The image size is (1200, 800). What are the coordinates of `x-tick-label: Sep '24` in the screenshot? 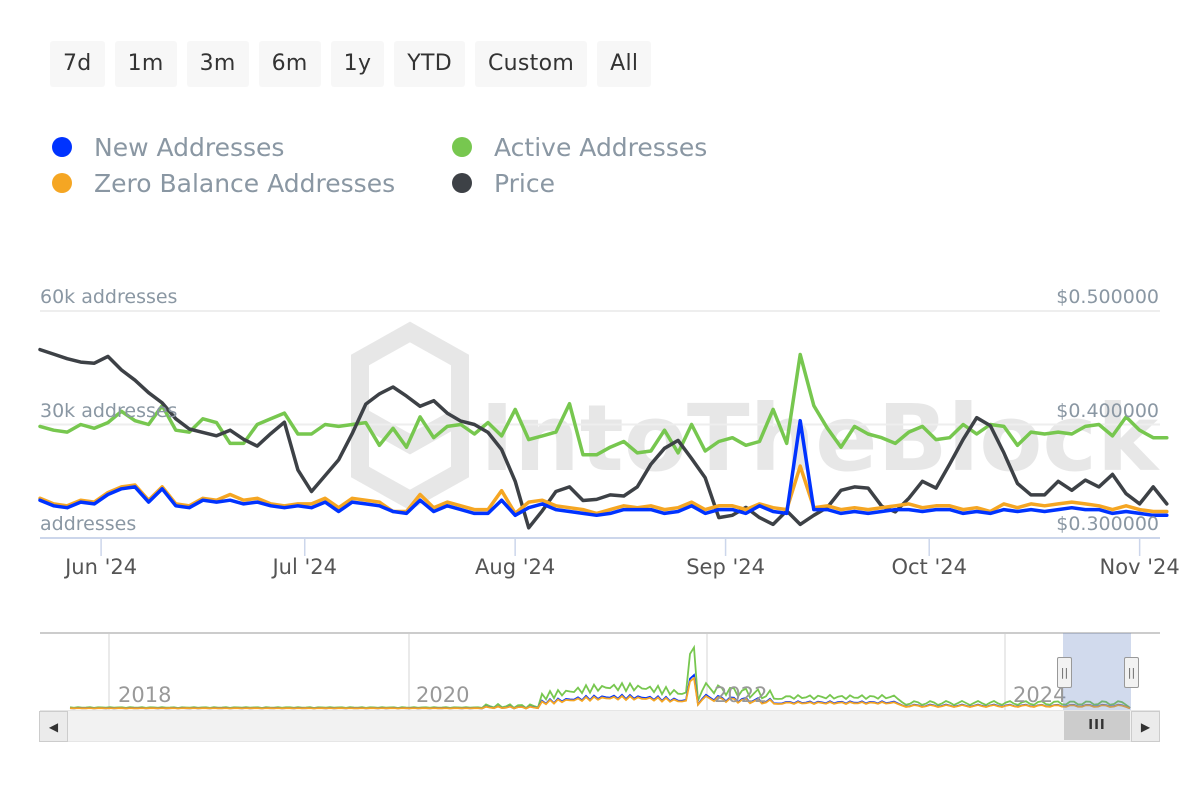 It's located at (725, 567).